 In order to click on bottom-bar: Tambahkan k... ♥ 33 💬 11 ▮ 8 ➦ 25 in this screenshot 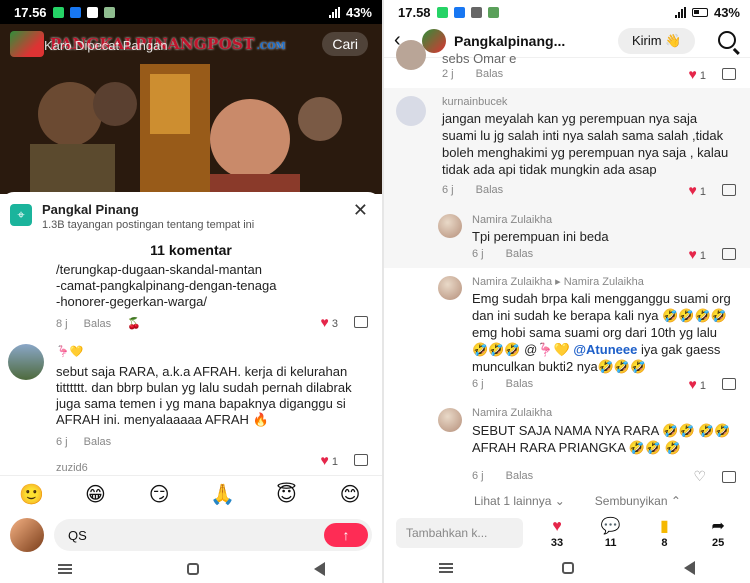, I will do `click(567, 533)`.